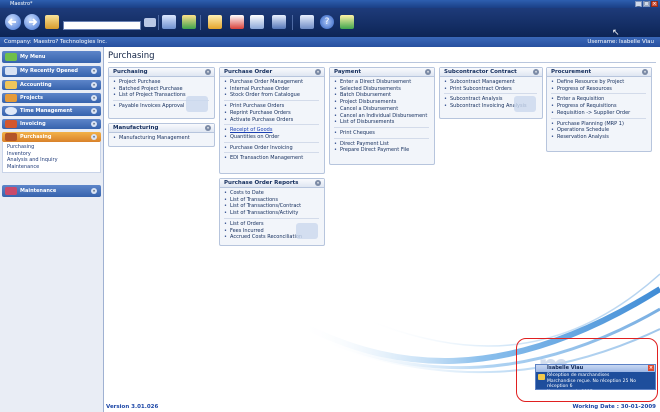  I want to click on menu-link-reservation-analysis: Reservation Analysis, so click(599, 137).